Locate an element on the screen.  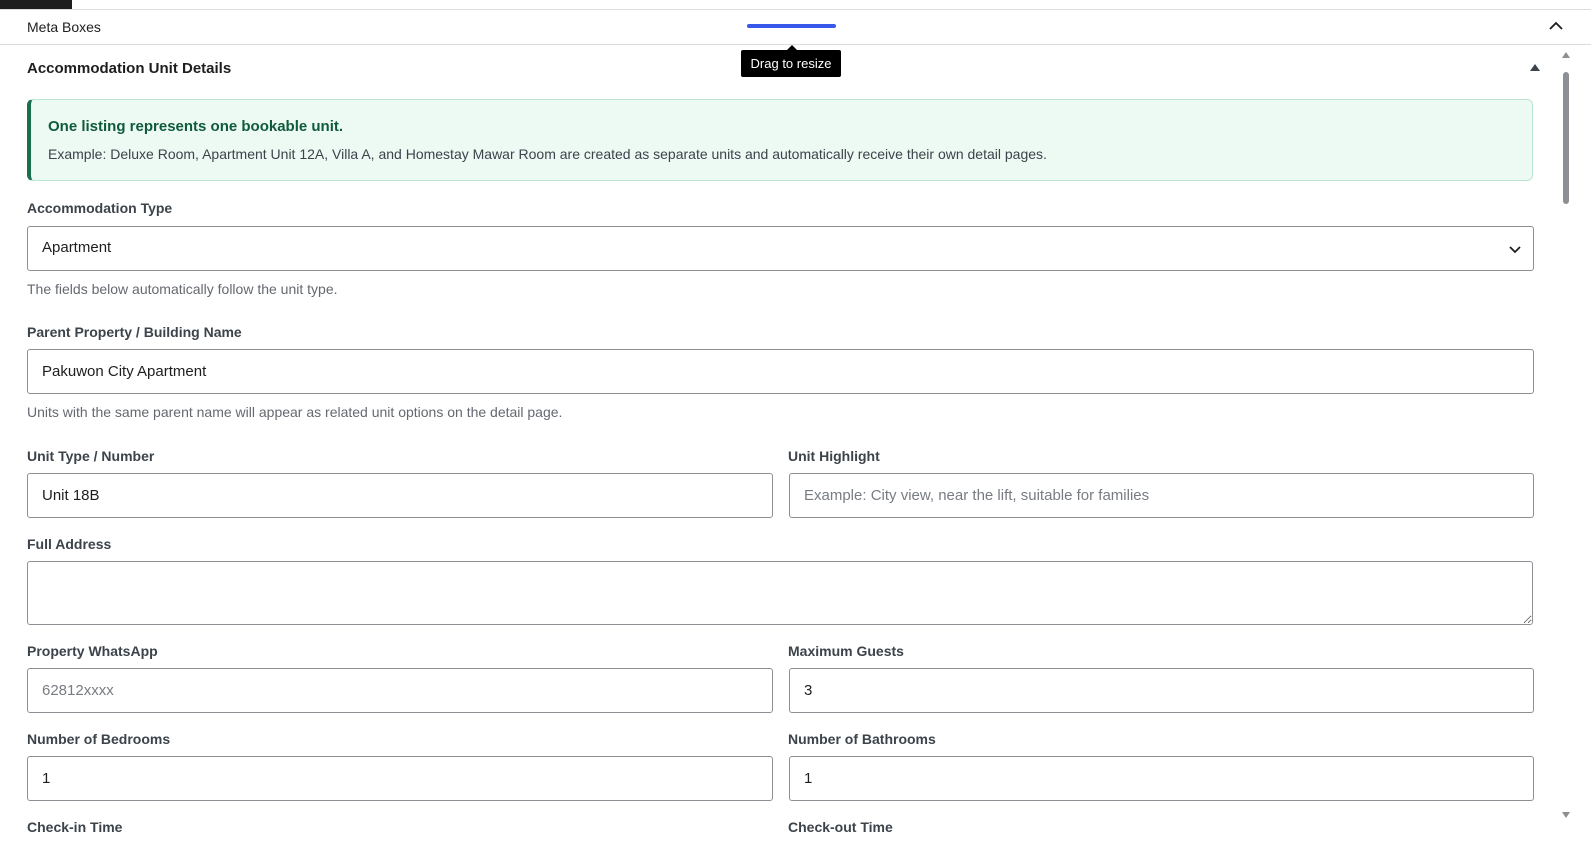
check-in-label: Check-in Time is located at coordinates (75, 827).